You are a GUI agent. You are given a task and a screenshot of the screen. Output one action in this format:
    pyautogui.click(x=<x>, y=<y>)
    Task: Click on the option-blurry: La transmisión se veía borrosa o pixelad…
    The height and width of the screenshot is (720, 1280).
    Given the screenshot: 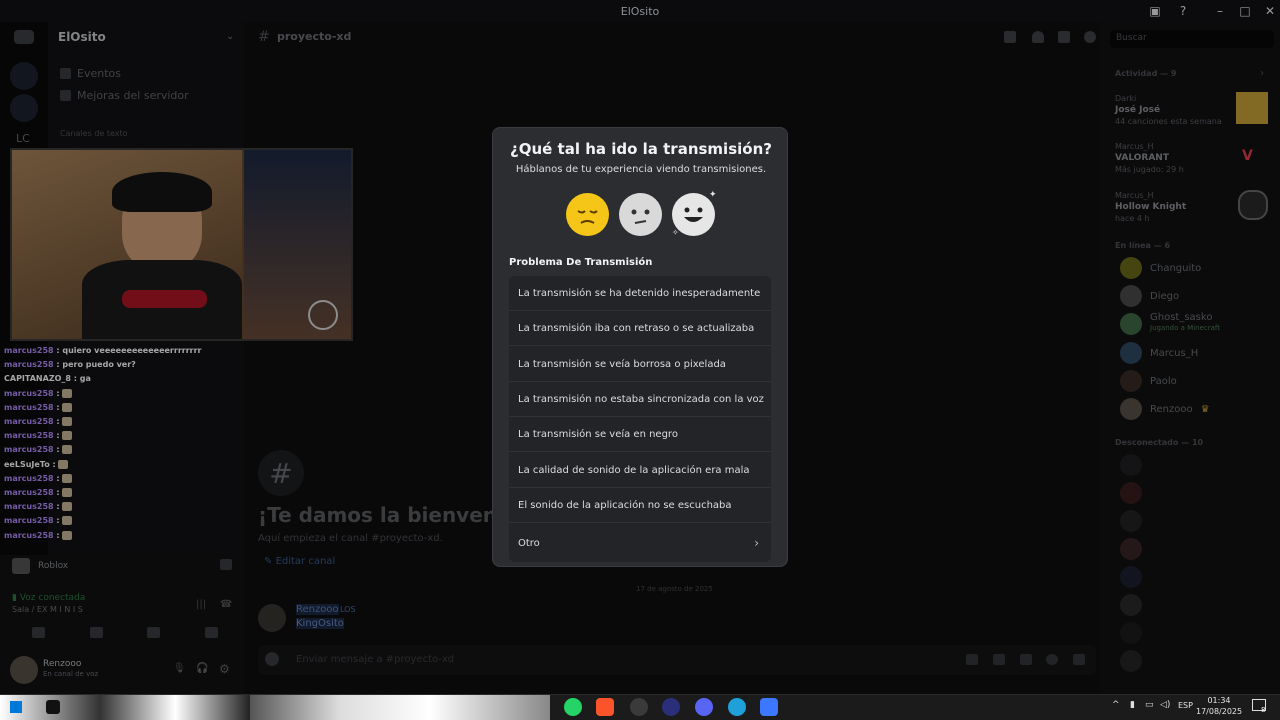 What is the action you would take?
    pyautogui.click(x=640, y=364)
    